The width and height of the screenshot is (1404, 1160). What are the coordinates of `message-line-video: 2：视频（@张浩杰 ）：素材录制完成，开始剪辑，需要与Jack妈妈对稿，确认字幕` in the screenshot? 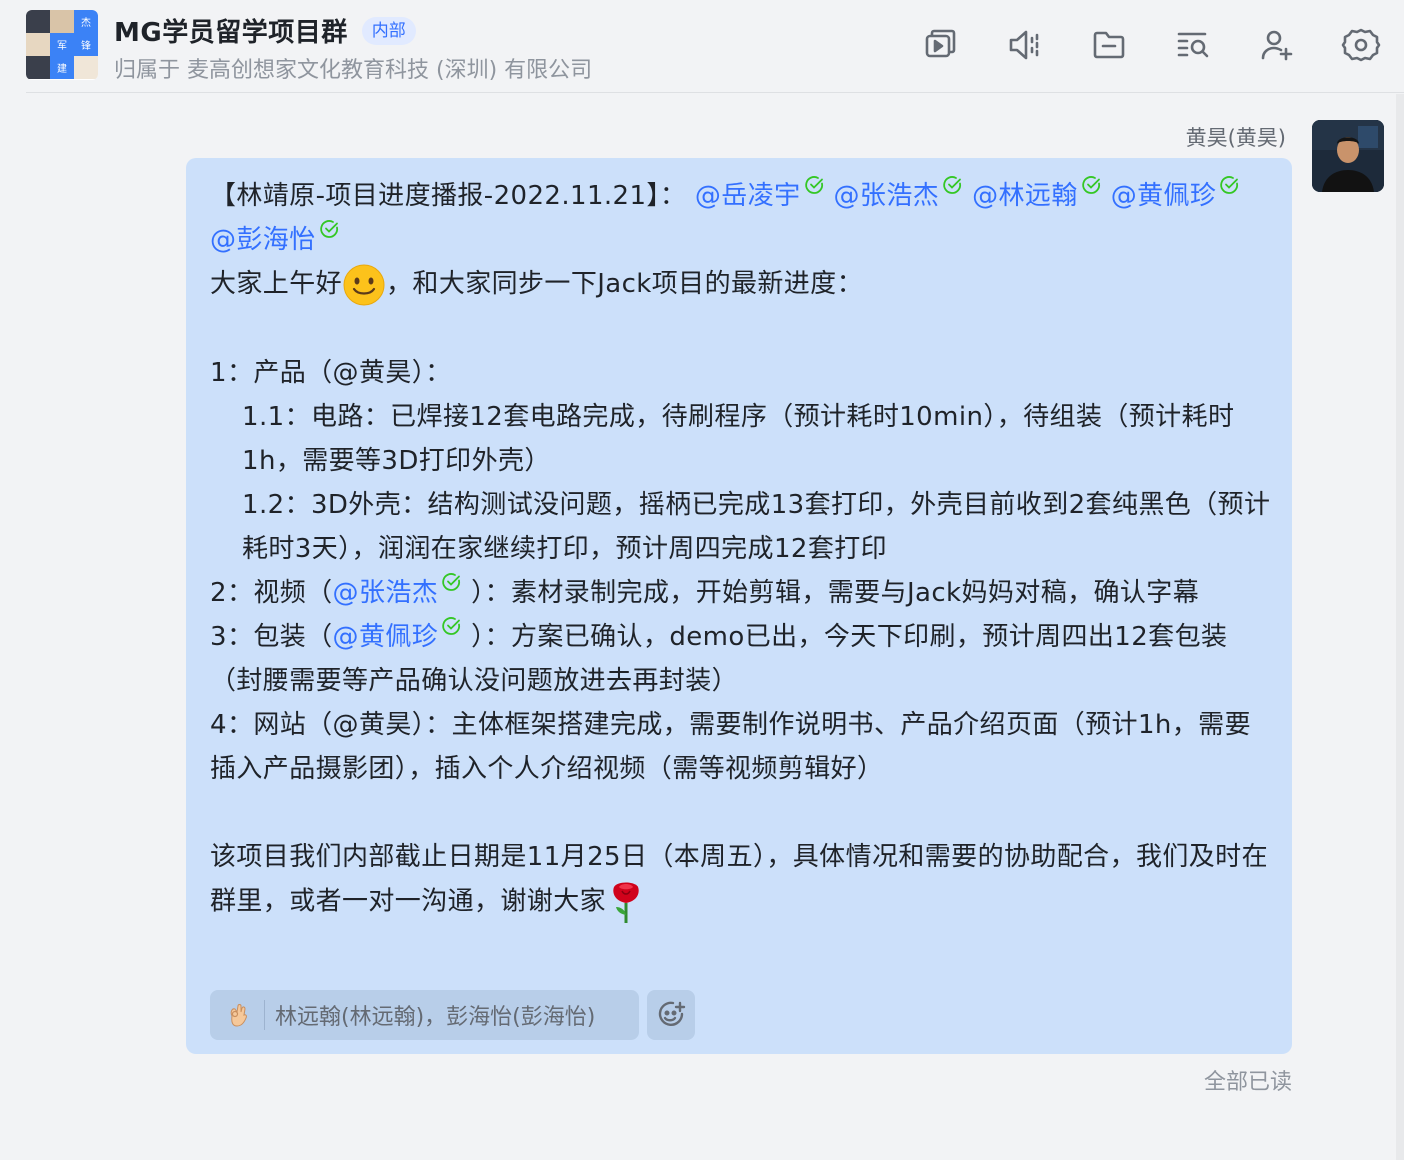 It's located at (741, 593).